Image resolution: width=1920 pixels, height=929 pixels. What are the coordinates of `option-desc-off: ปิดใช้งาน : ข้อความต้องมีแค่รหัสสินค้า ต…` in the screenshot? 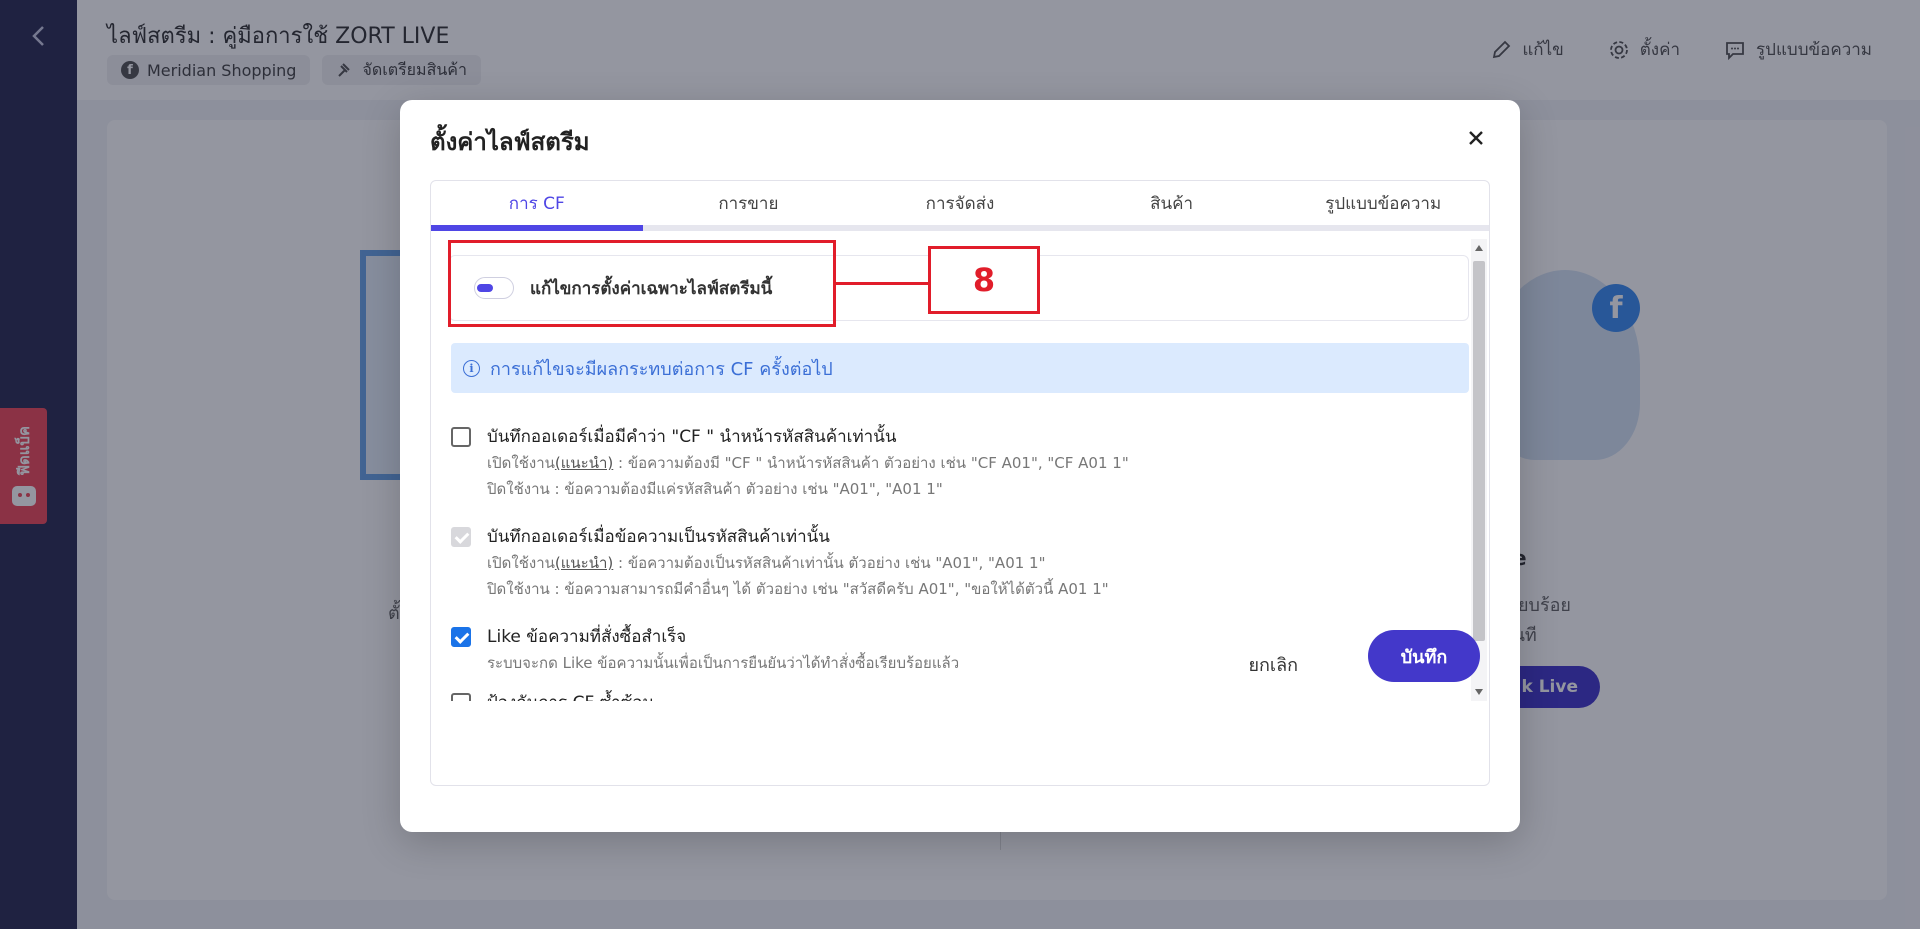 It's located at (715, 489).